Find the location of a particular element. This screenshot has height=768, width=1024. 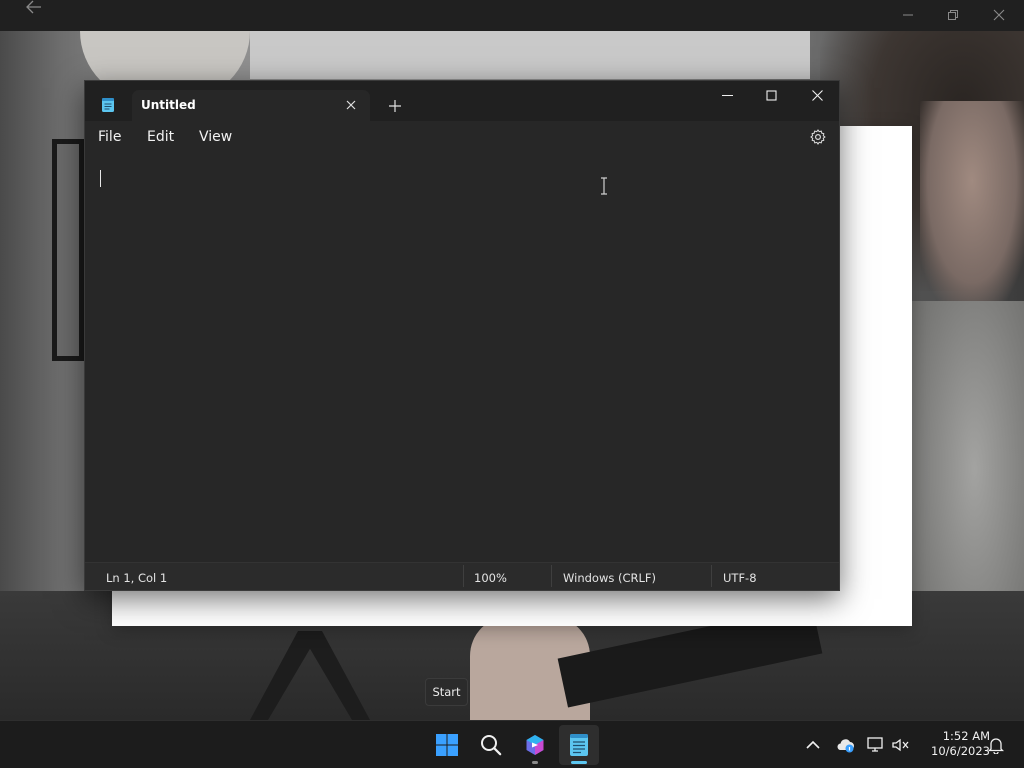

search-icon is located at coordinates (491, 745).